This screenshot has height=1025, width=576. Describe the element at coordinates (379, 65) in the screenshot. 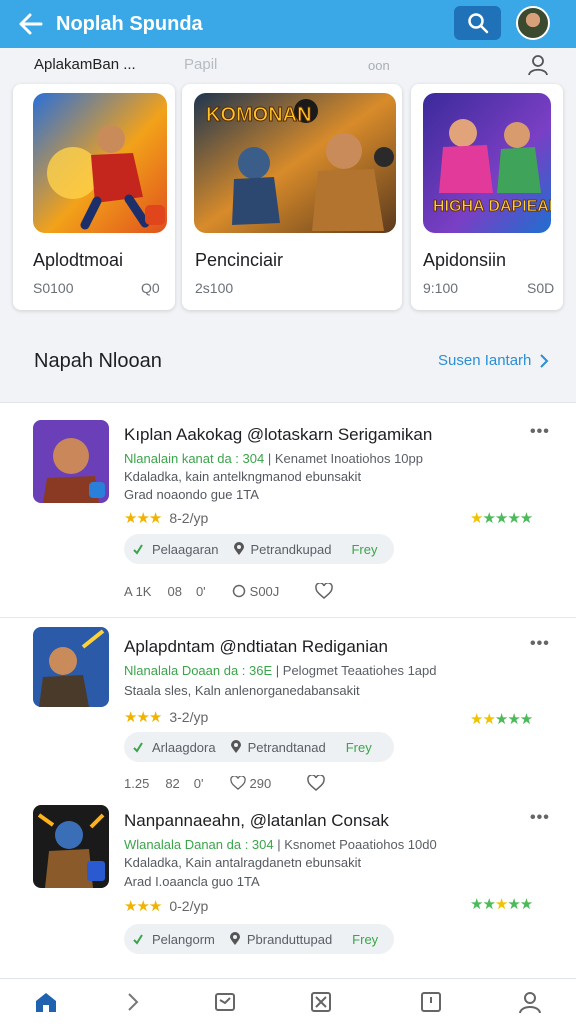

I see `featured-tab: oon` at that location.